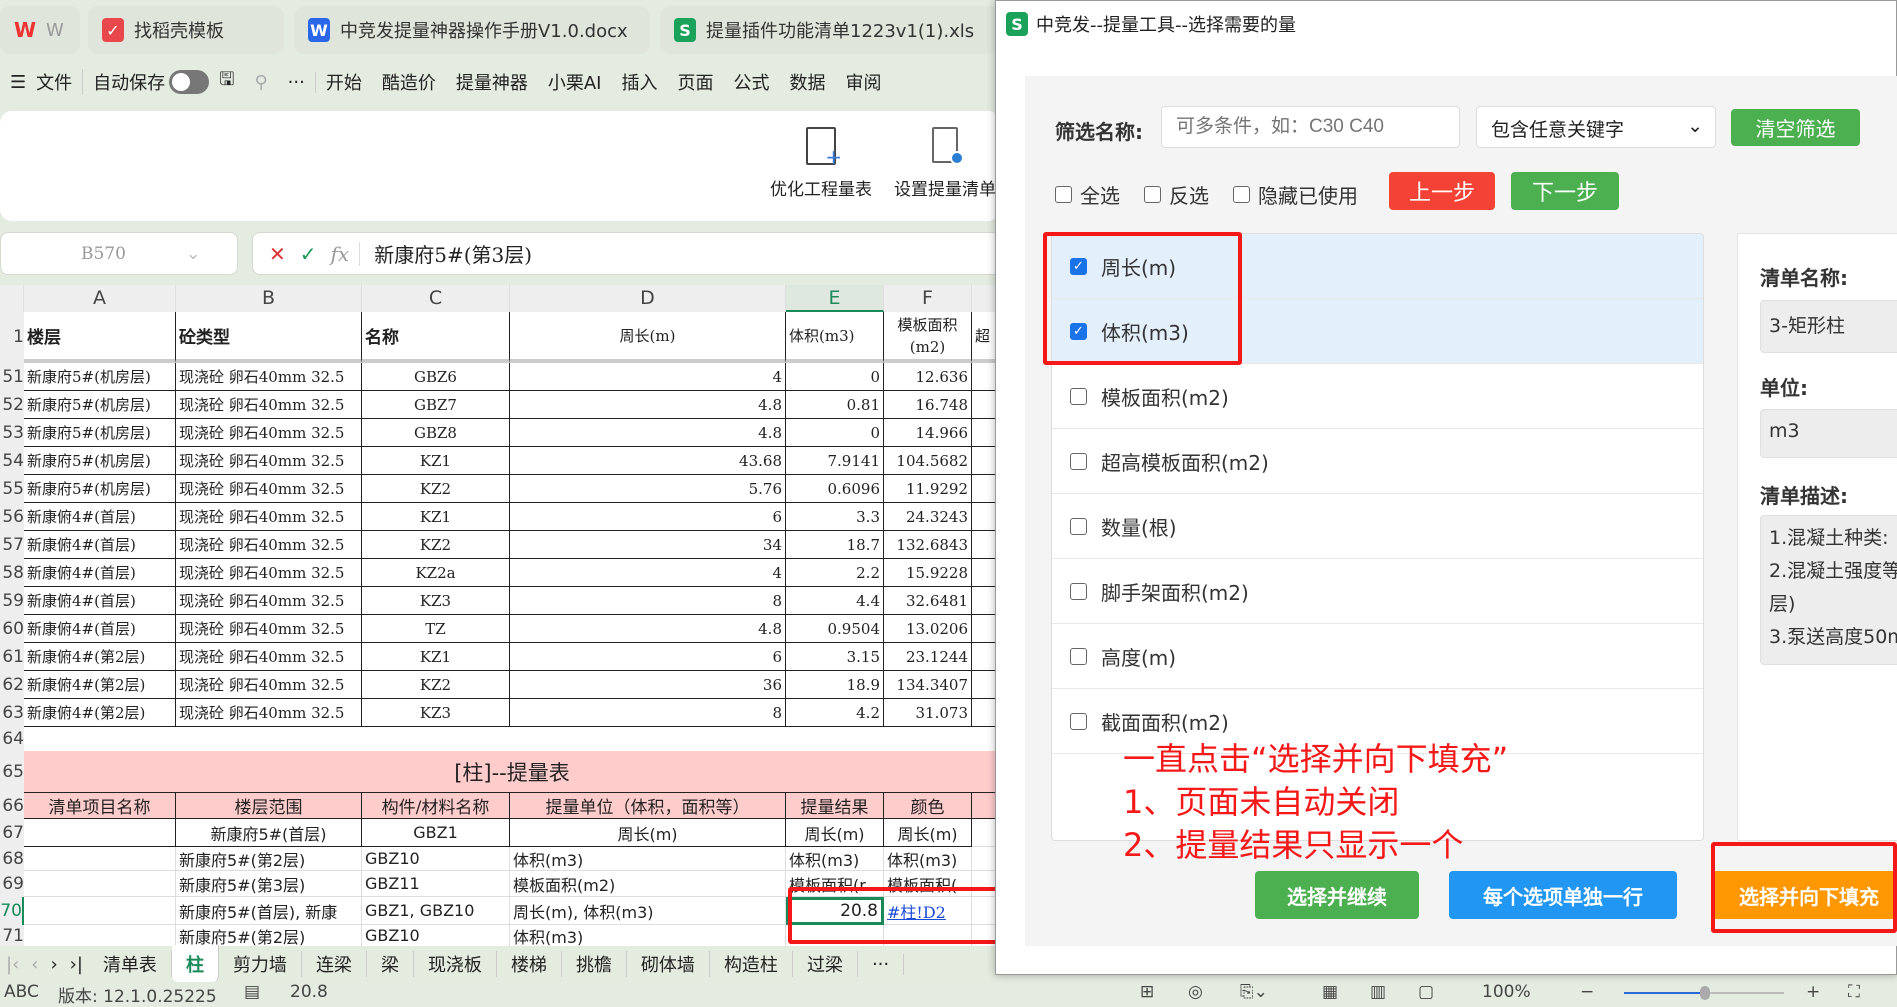  I want to click on menu-review: 审阅, so click(863, 82).